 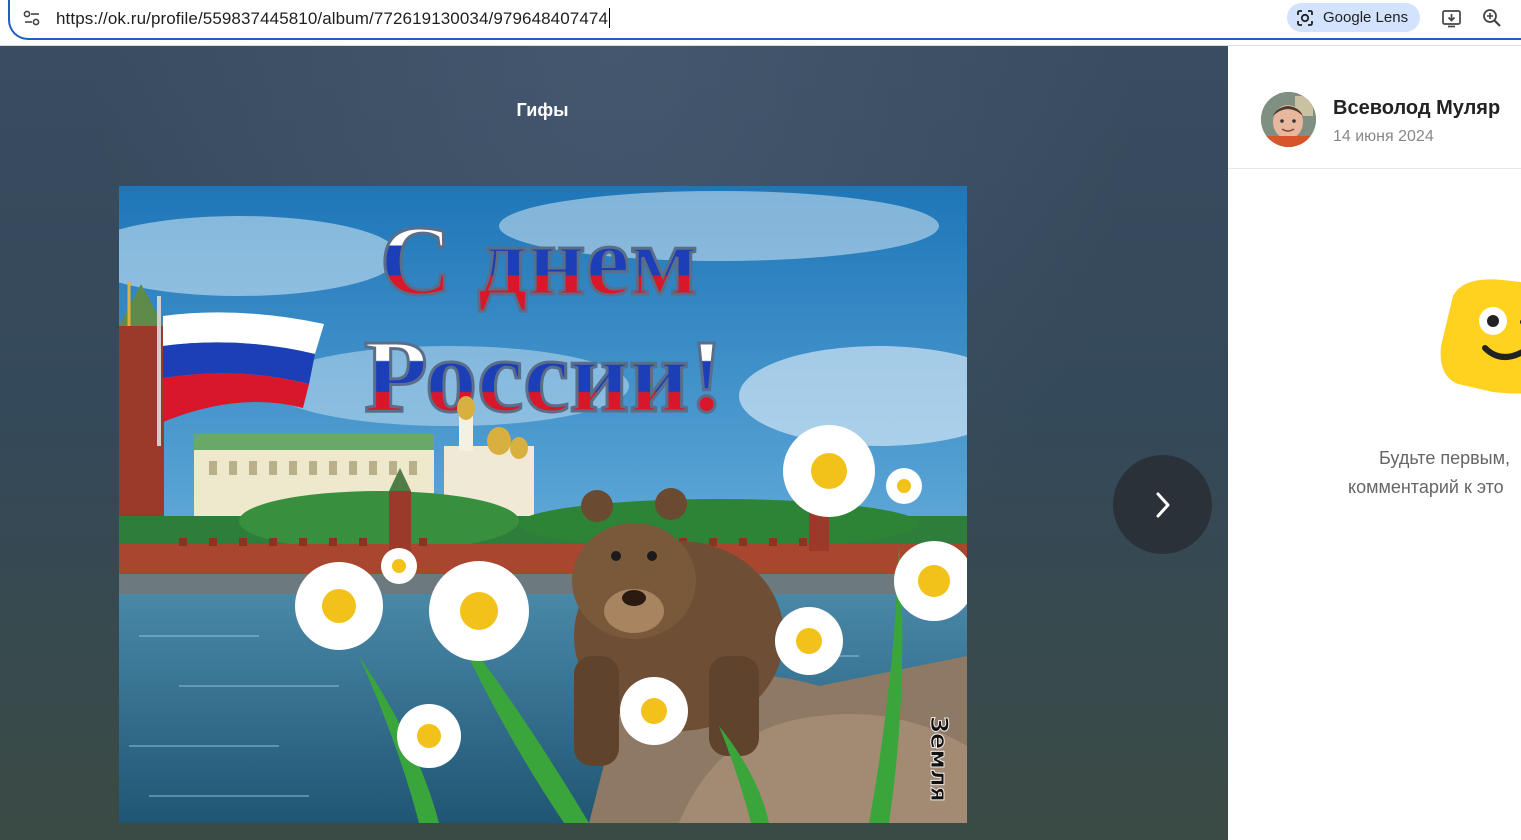 What do you see at coordinates (32, 18) in the screenshot?
I see `site-settings-icon` at bounding box center [32, 18].